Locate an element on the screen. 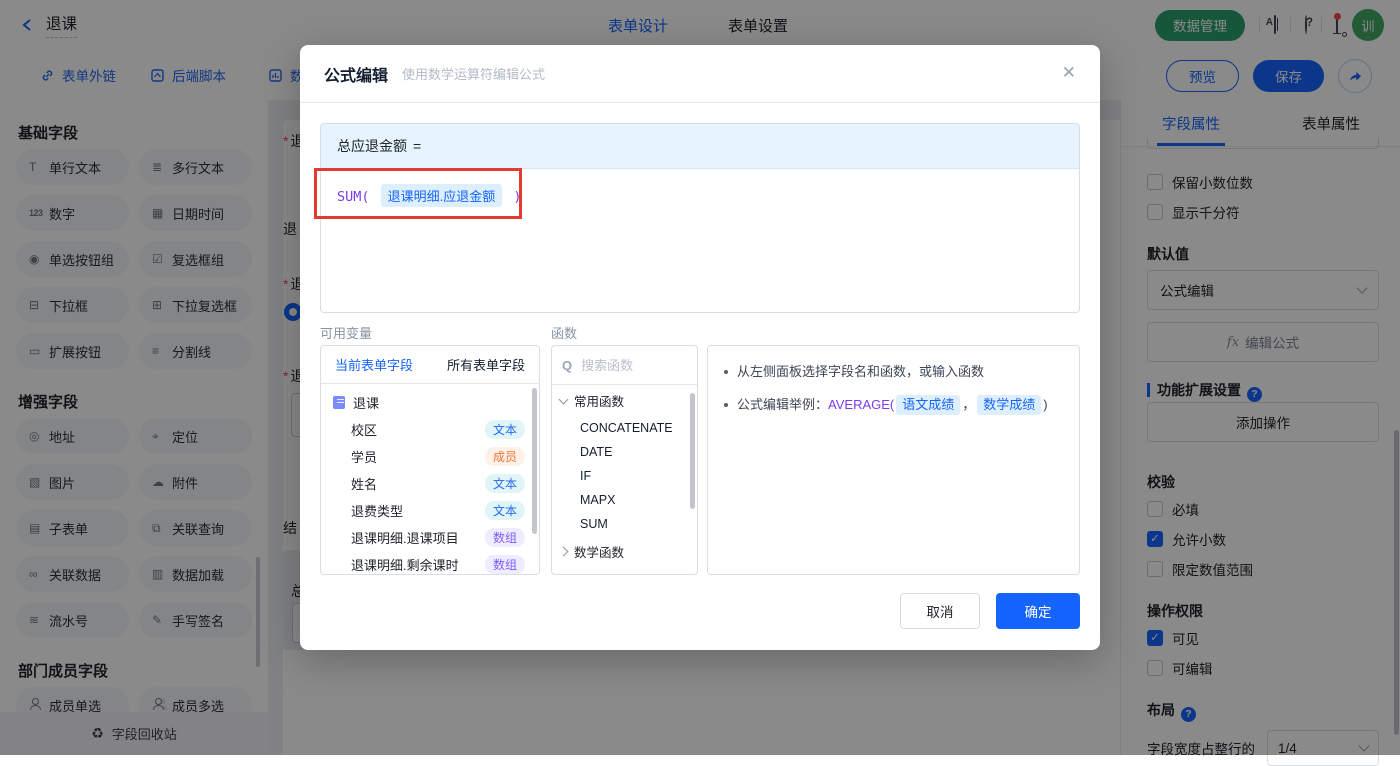  example-chip-2: 数学成绩 is located at coordinates (1009, 405).